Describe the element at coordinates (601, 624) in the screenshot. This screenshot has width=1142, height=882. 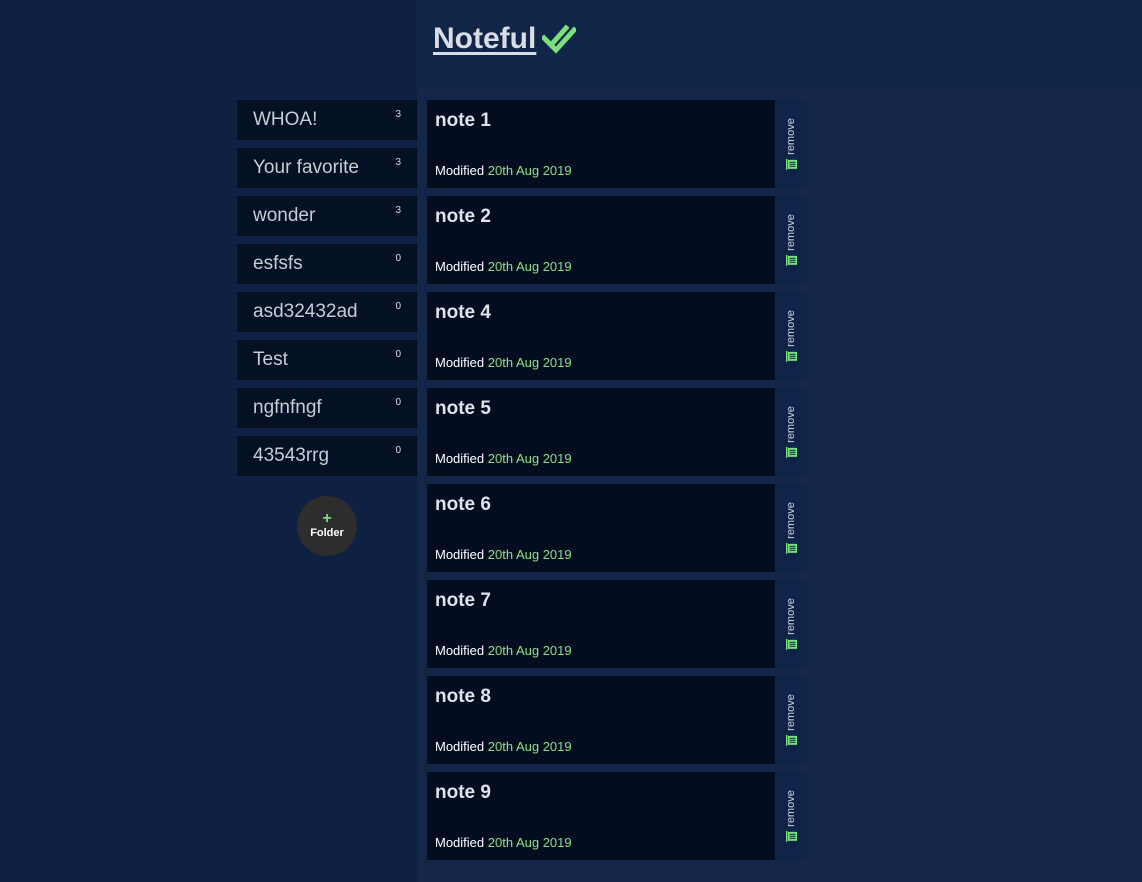
I see `note-body: note 7 Modified 20th Aug 2019` at that location.